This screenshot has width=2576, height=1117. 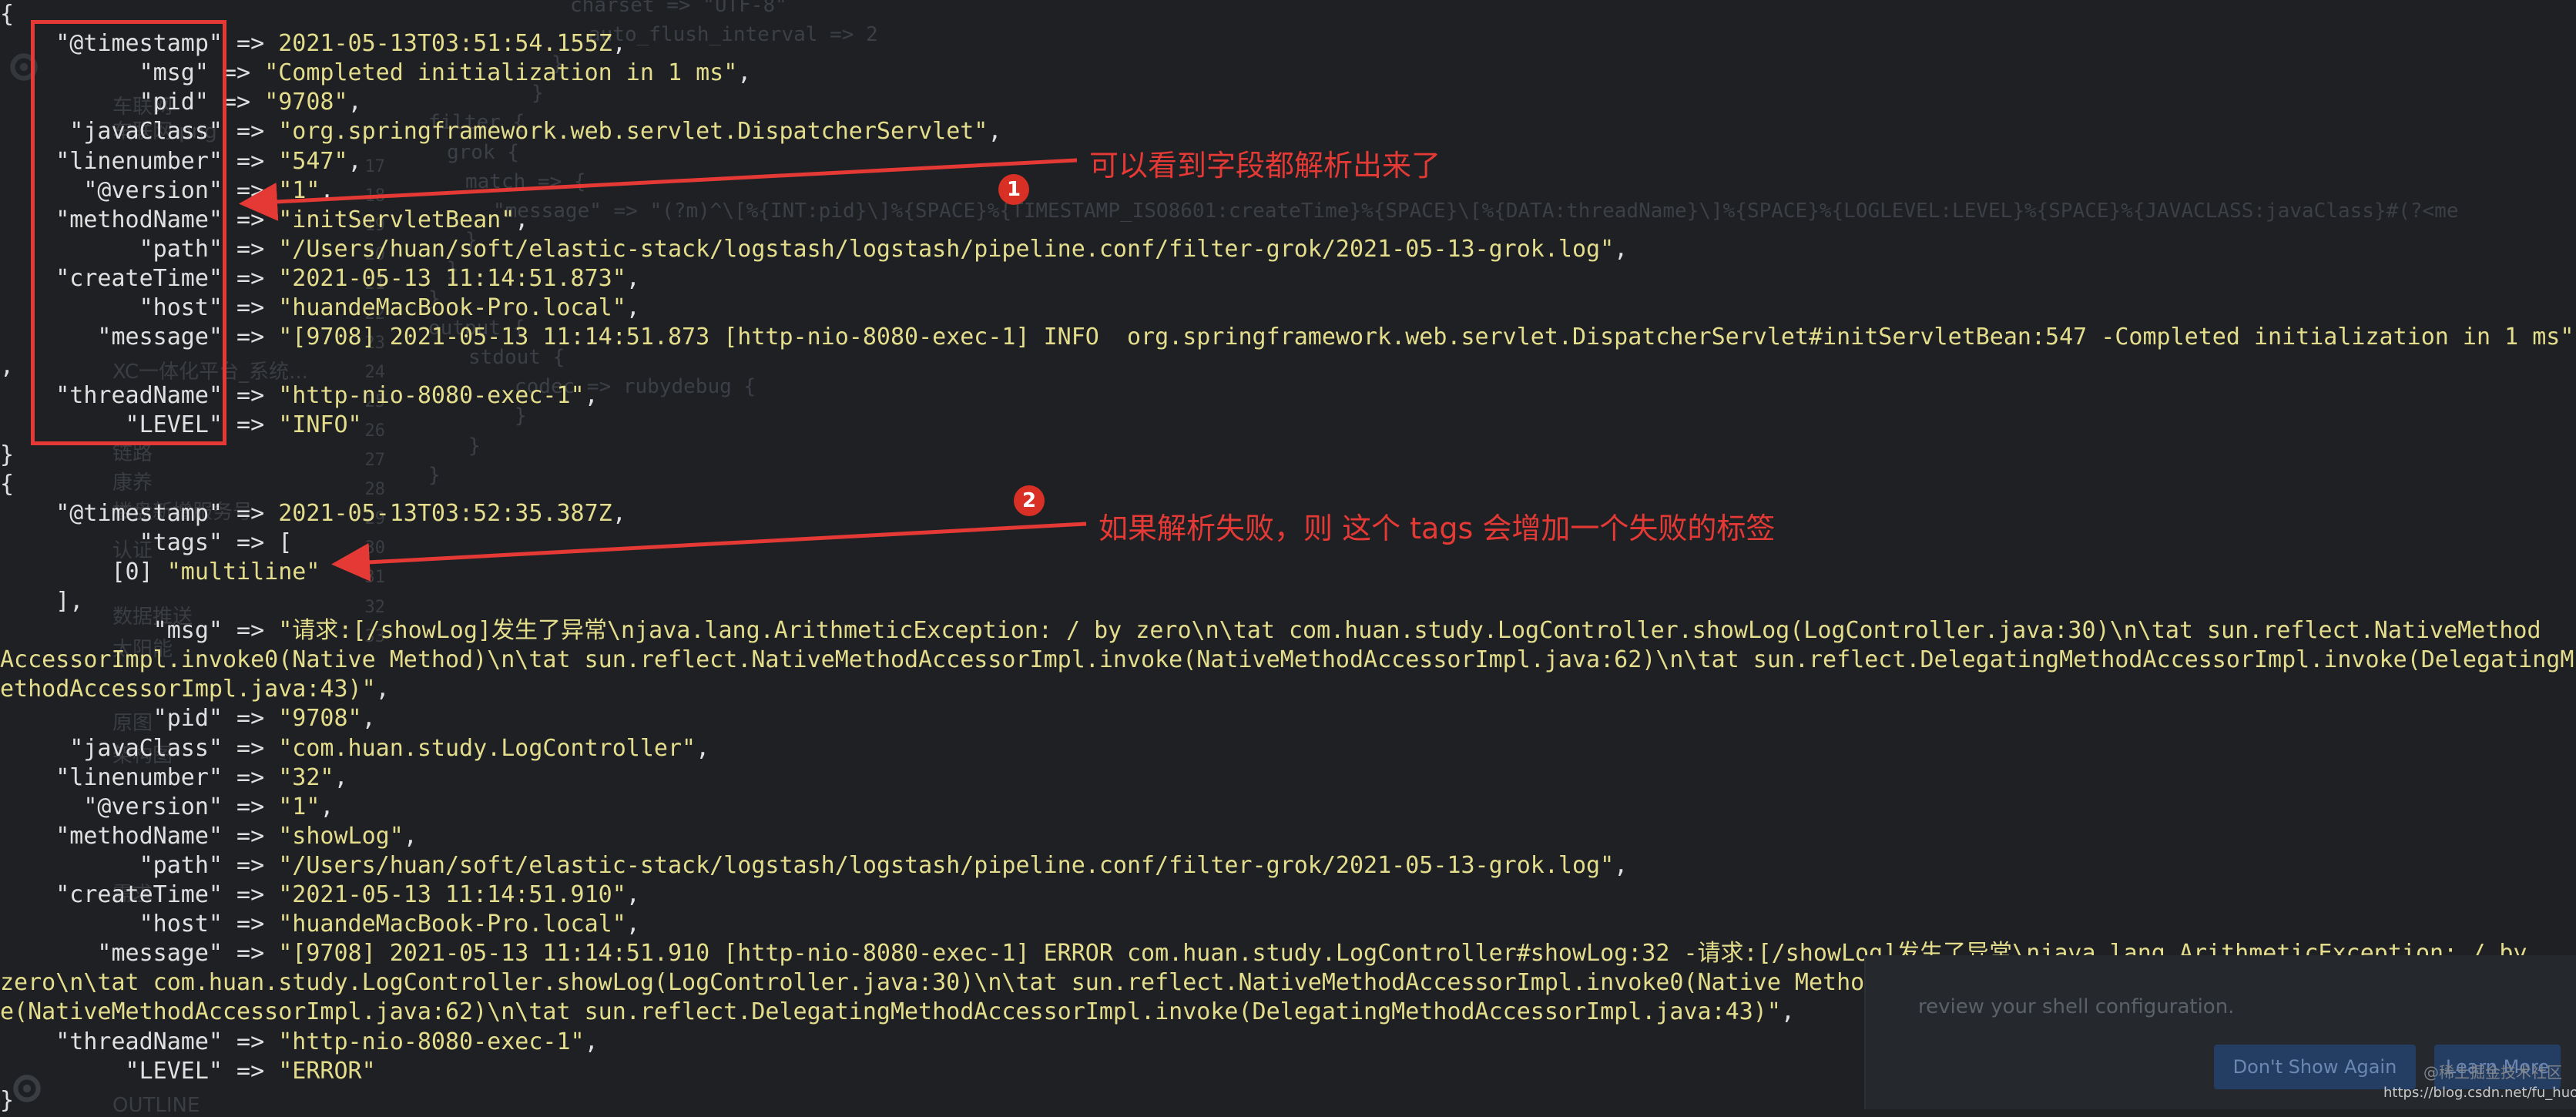 What do you see at coordinates (1029, 500) in the screenshot?
I see `annotation-number-two: 2` at bounding box center [1029, 500].